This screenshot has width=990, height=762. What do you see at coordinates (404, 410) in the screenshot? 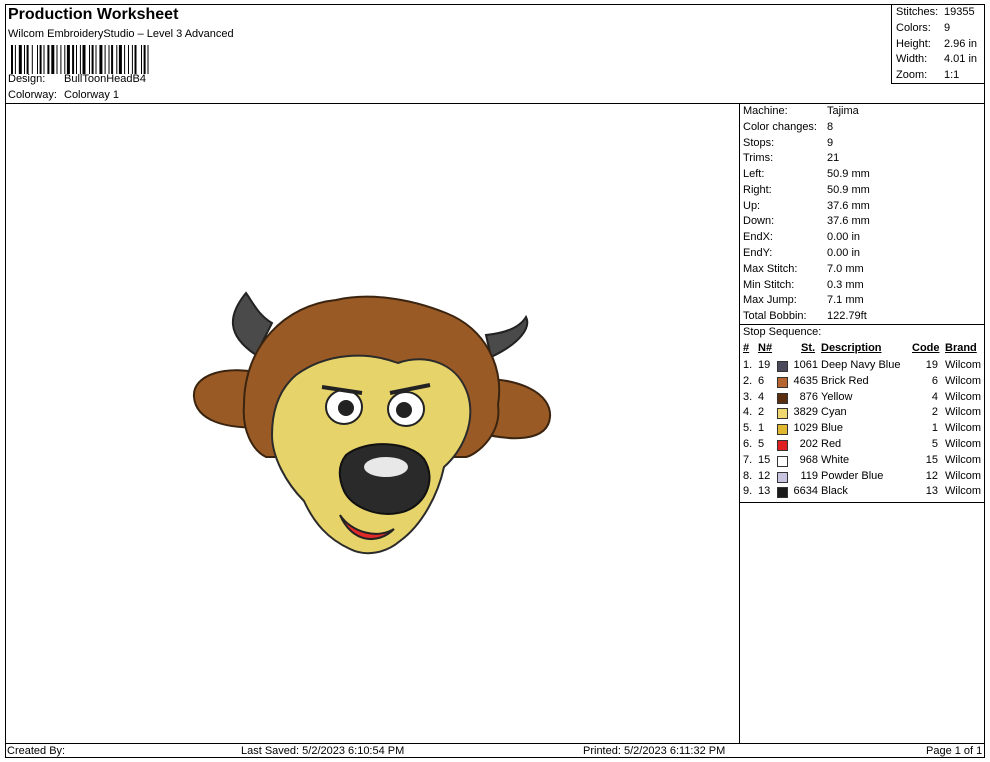
I see `right-pupil` at bounding box center [404, 410].